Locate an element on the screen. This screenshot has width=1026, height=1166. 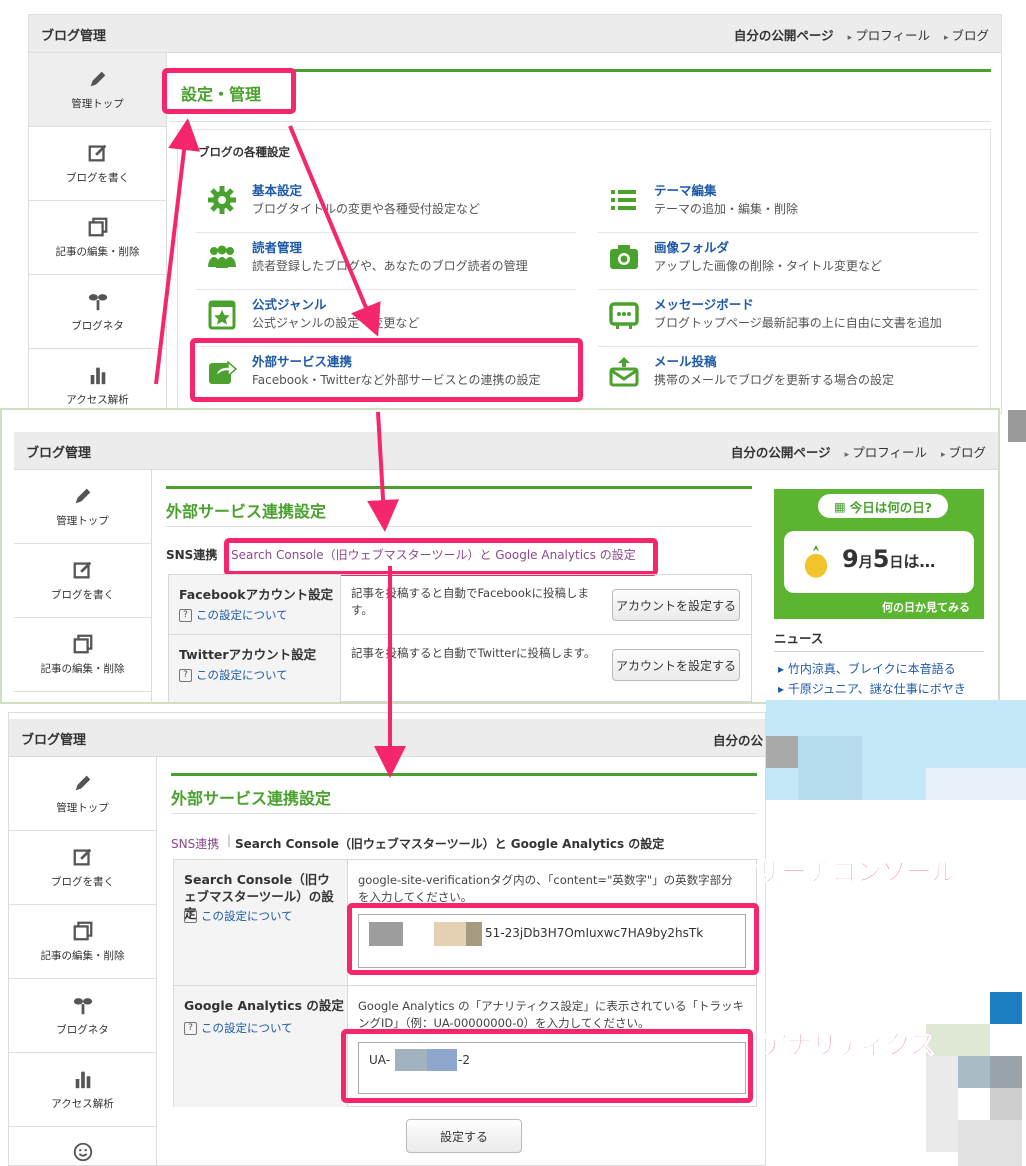
sidebar-item-label: 管理トップ is located at coordinates (97, 104).